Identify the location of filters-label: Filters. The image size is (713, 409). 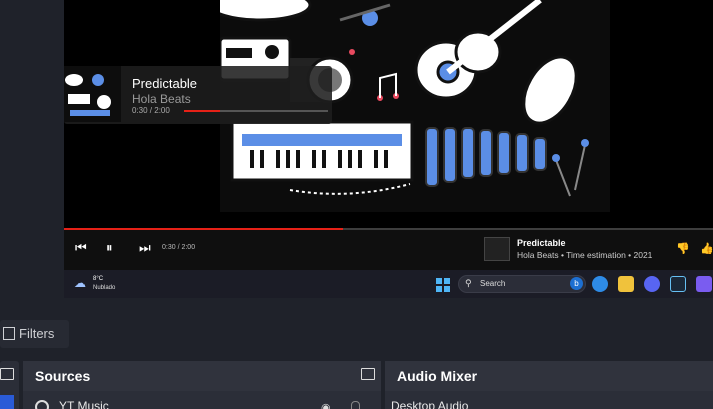
(37, 333).